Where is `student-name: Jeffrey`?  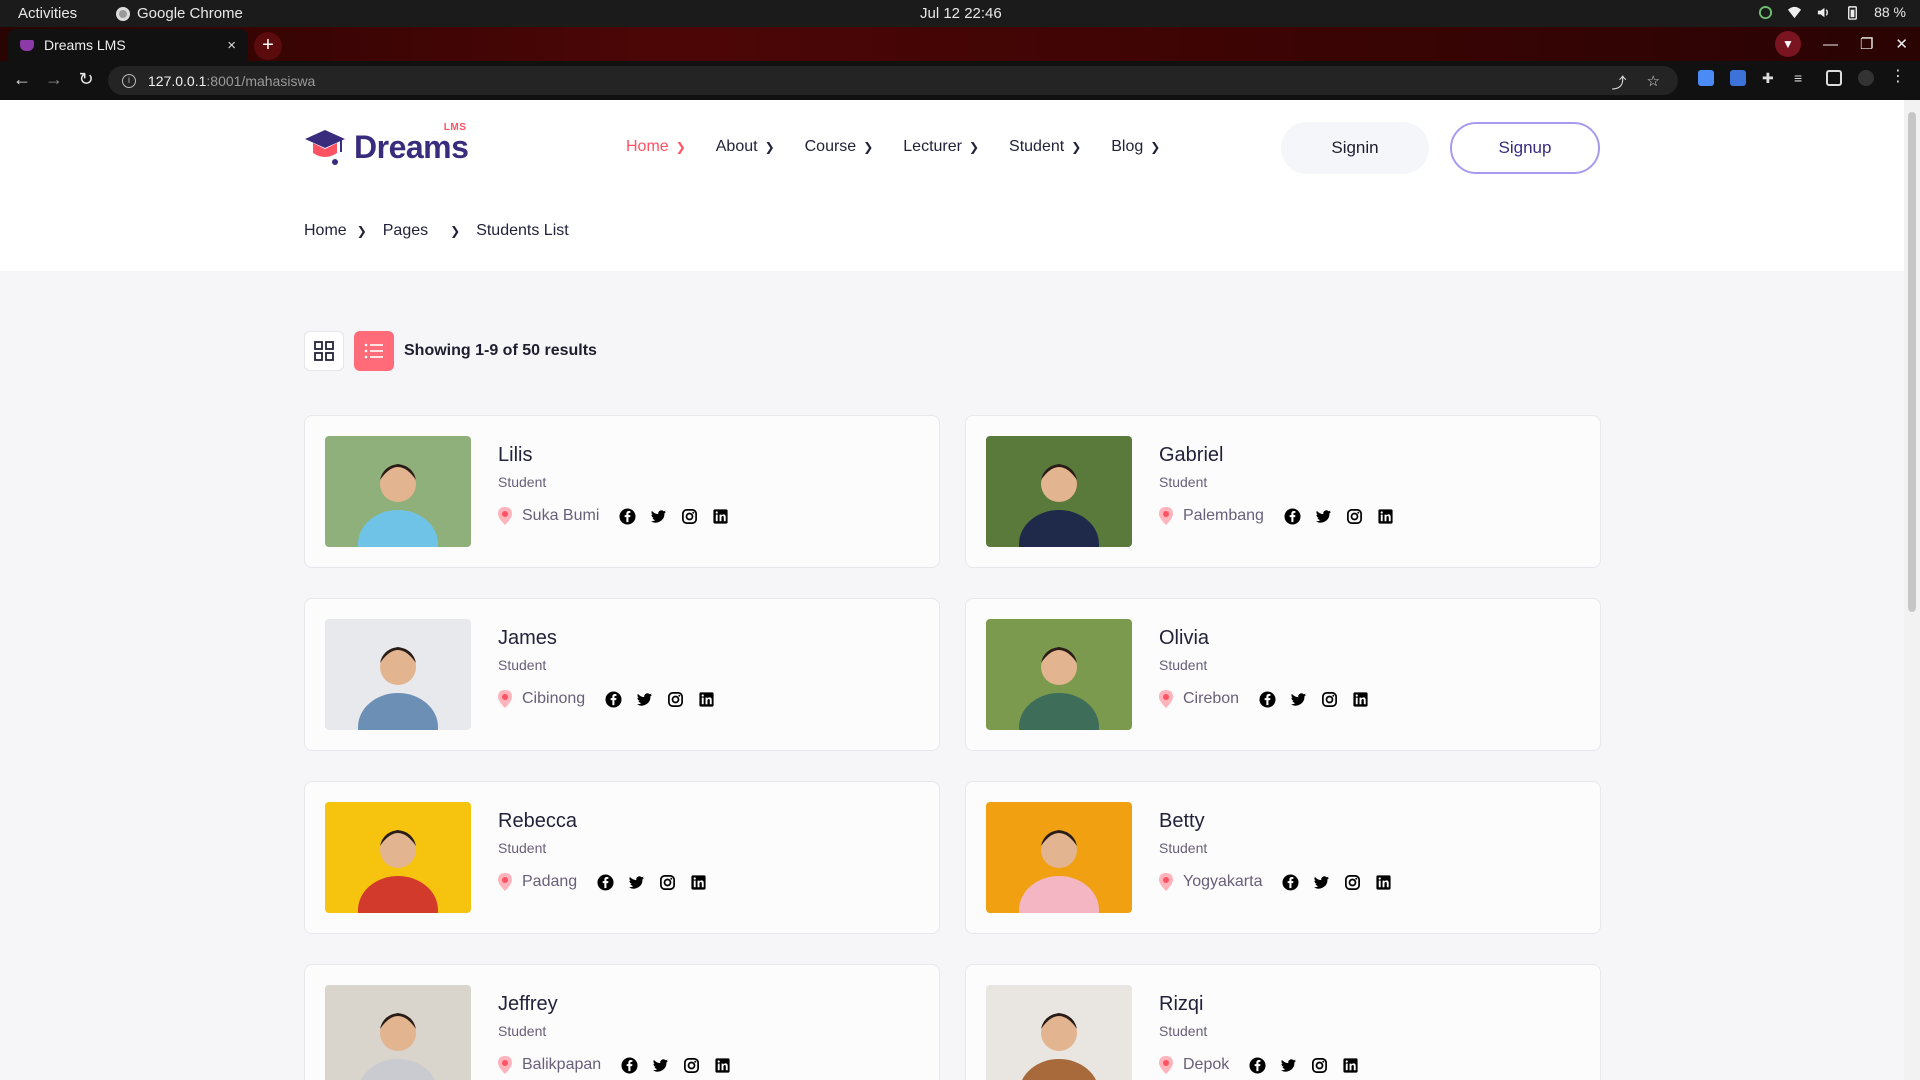
student-name: Jeffrey is located at coordinates (528, 1004).